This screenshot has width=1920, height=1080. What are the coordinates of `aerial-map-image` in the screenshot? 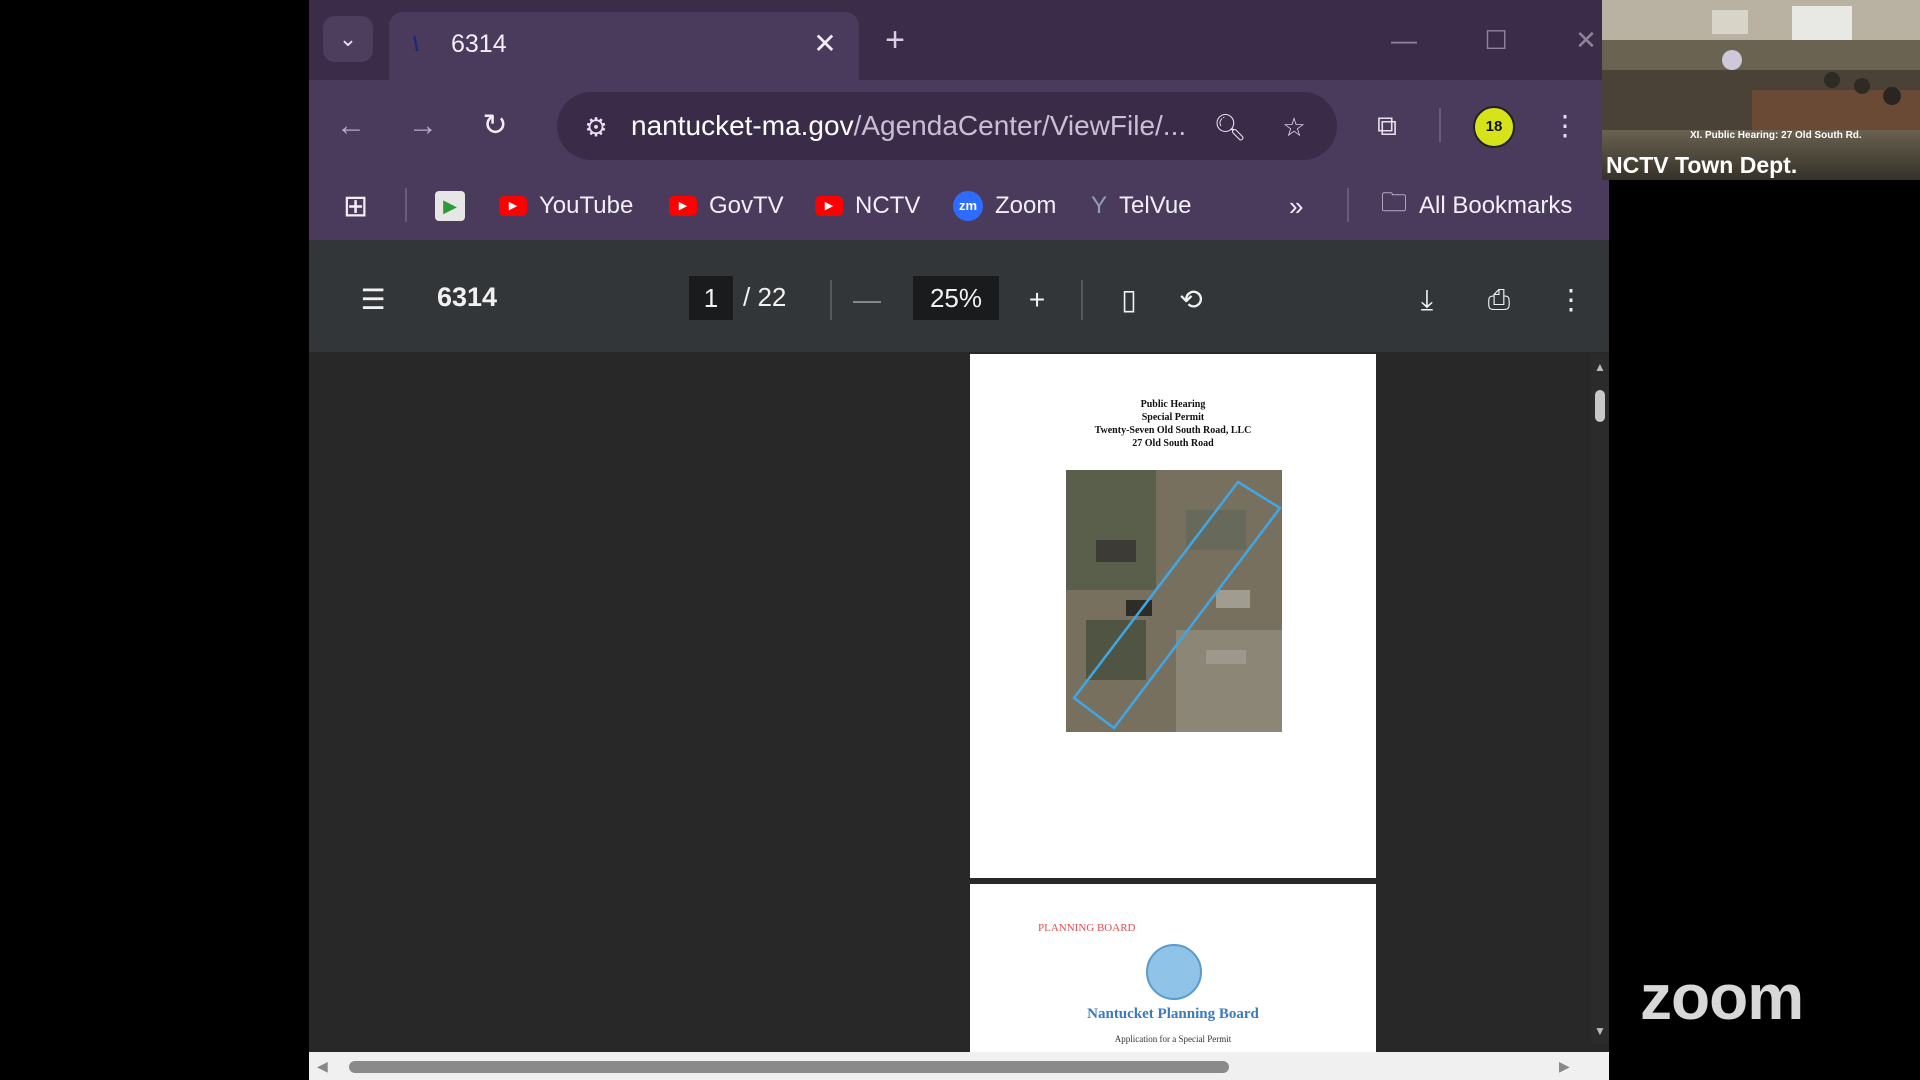 It's located at (1174, 601).